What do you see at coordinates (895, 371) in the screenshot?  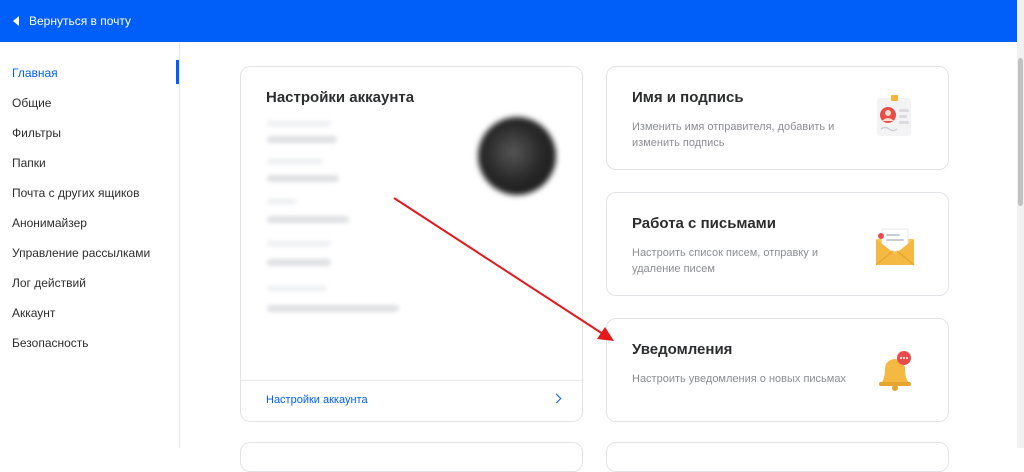 I see `bell-icon` at bounding box center [895, 371].